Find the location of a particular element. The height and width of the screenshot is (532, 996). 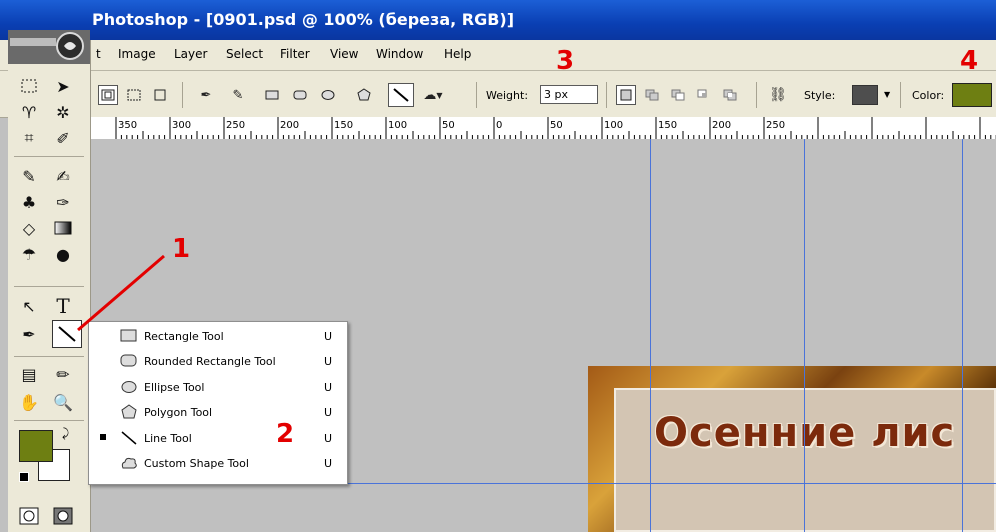

ellipse-shape-button is located at coordinates (328, 95).